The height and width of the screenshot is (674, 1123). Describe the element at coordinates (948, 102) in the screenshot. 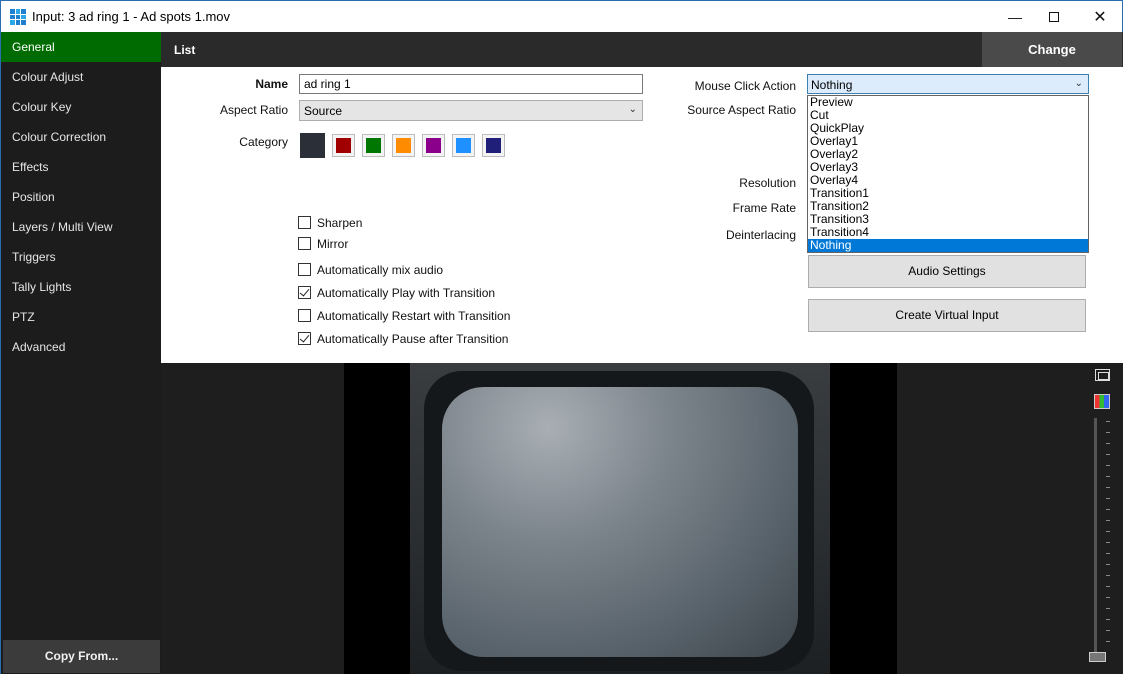

I see `dropdown-option: Preview` at that location.